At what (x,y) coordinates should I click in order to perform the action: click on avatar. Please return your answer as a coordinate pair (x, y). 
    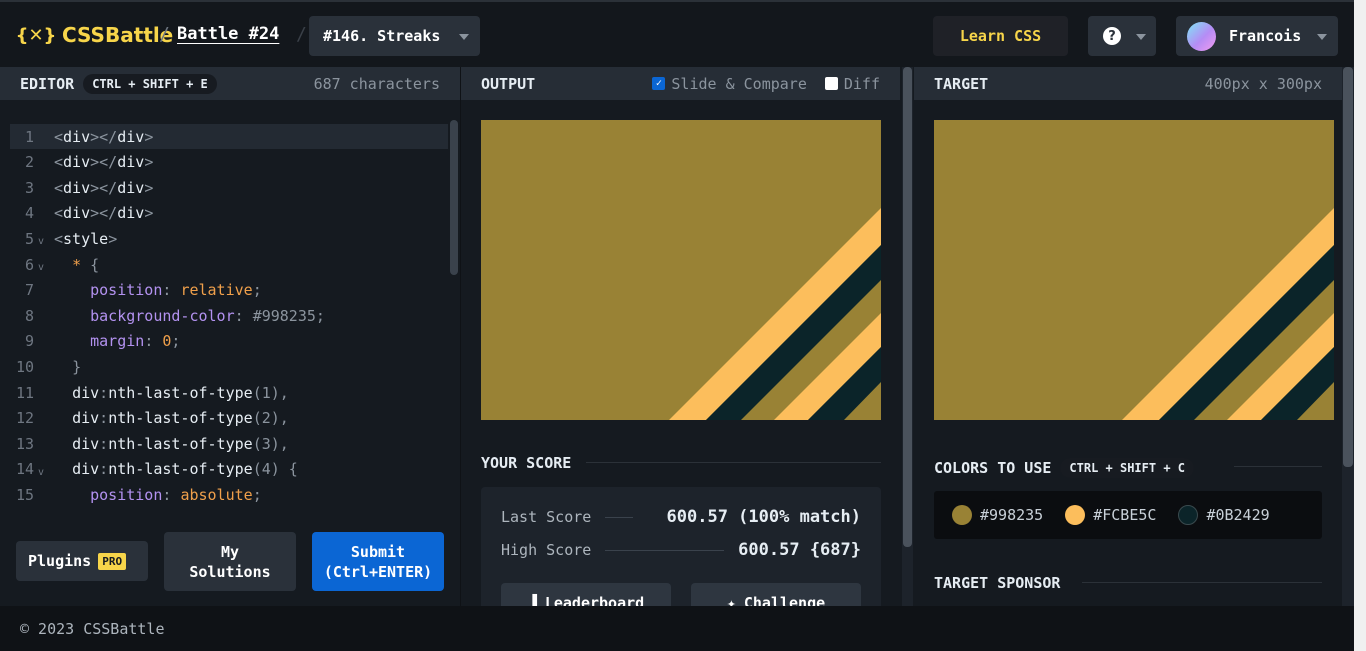
    Looking at the image, I should click on (1201, 36).